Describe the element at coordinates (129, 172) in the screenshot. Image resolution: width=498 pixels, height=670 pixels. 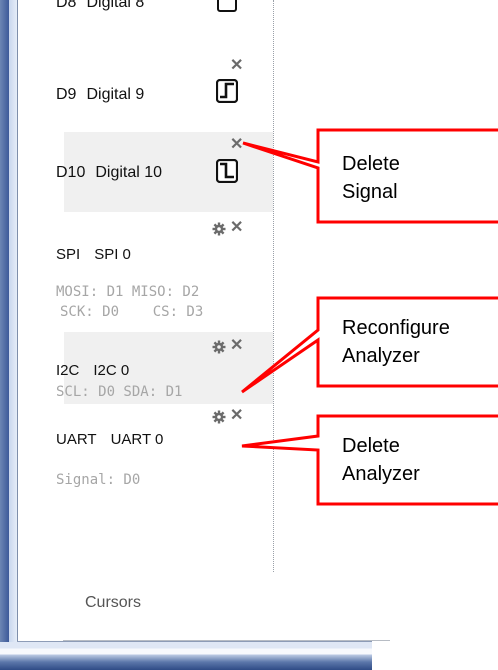
I see `signal-name: Digital 10` at that location.